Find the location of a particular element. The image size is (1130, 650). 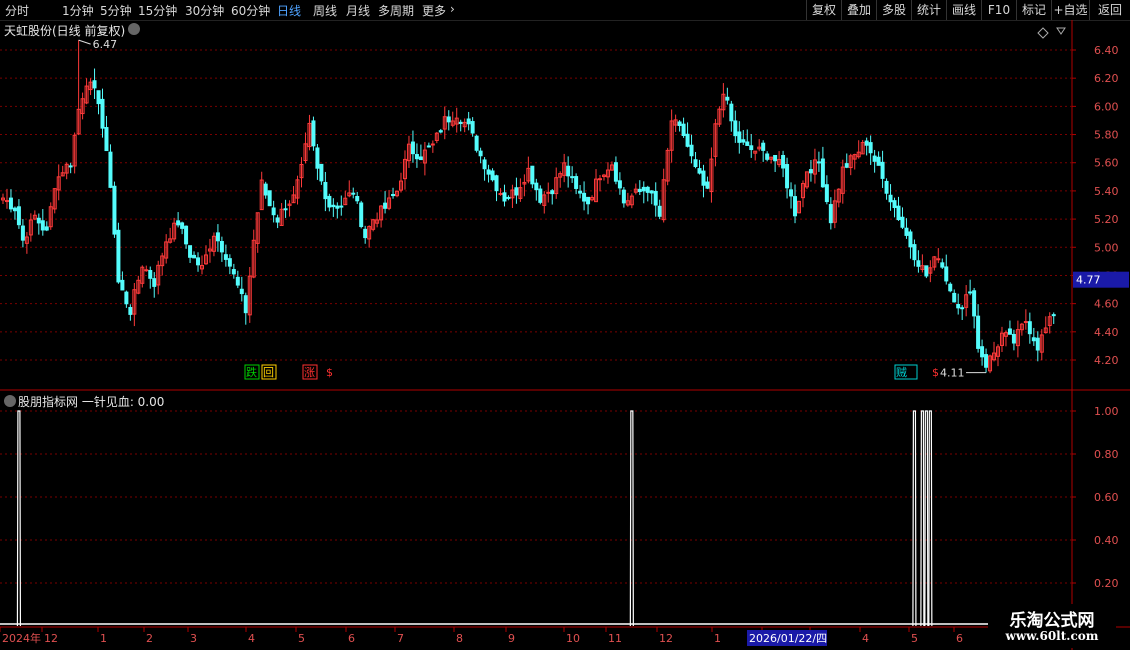

period-6-button: 日线 is located at coordinates (289, 10).